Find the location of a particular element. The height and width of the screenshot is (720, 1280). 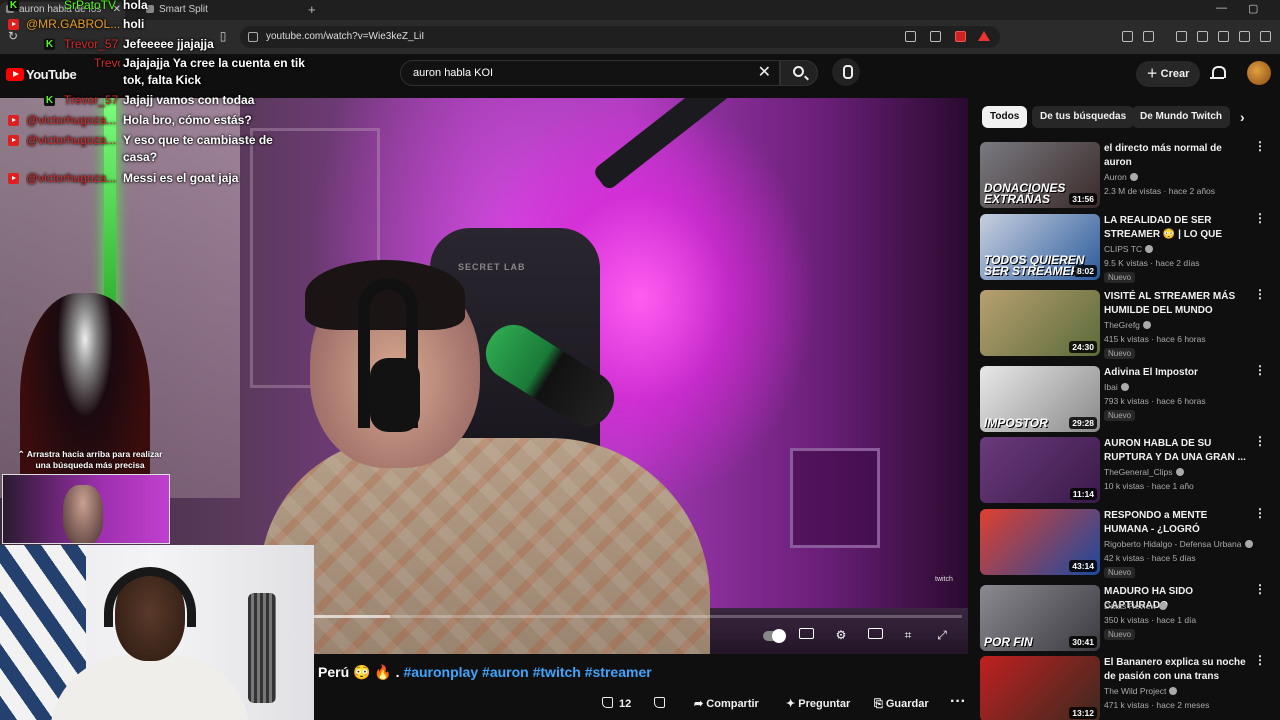

channel-name: Ibai is located at coordinates (1116, 387).